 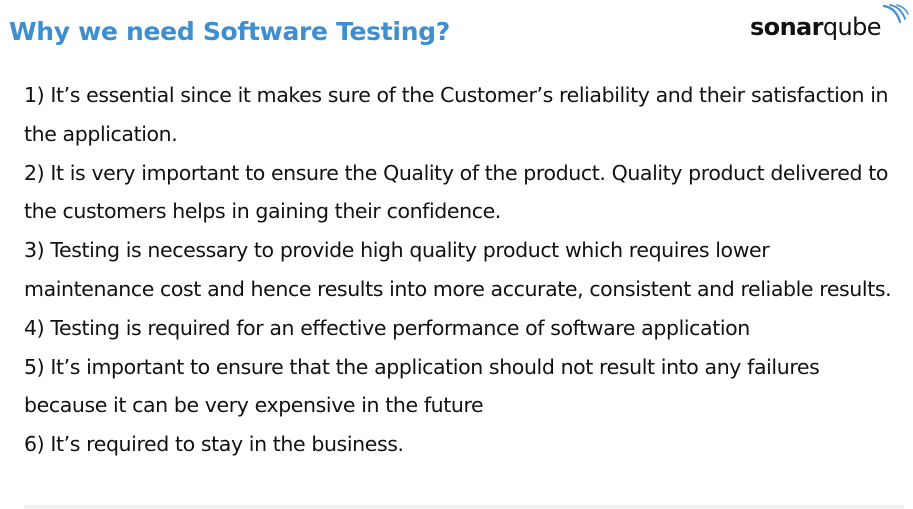 What do you see at coordinates (852, 27) in the screenshot?
I see `logo-wordmark-light: qube` at bounding box center [852, 27].